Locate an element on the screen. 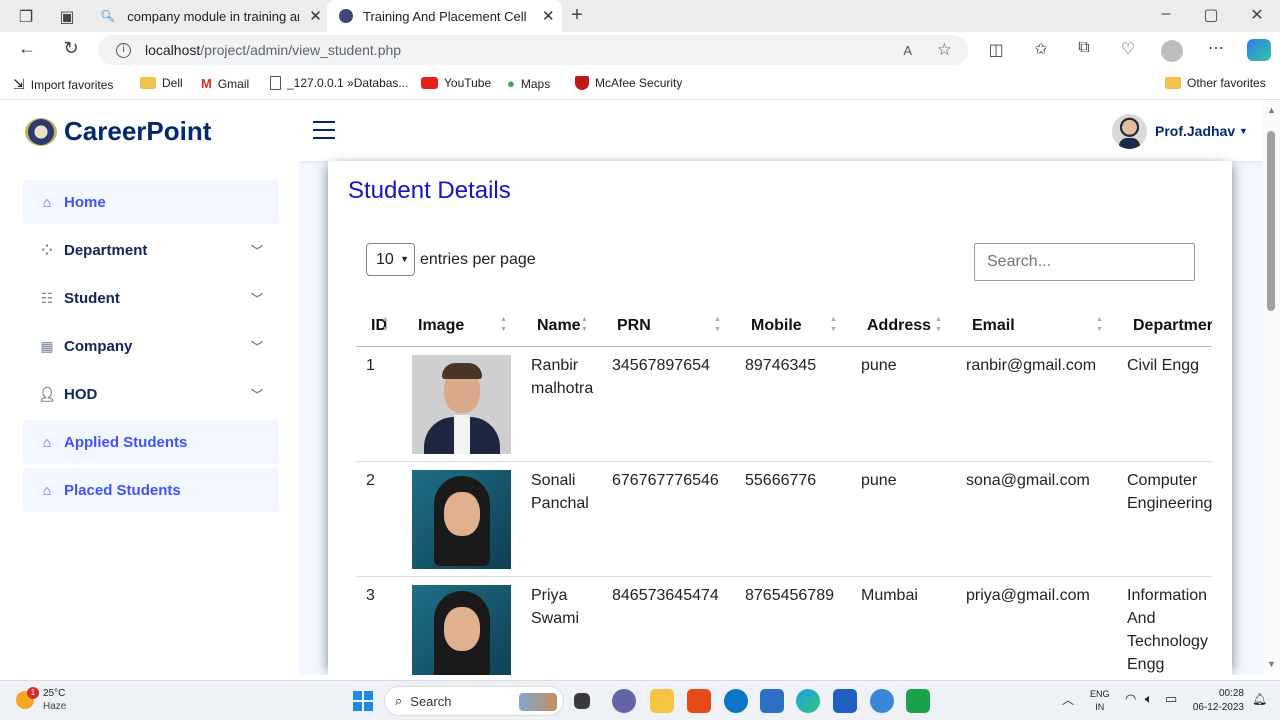 Image resolution: width=1280 pixels, height=720 pixels. fav-gmail: M Gmail is located at coordinates (225, 83).